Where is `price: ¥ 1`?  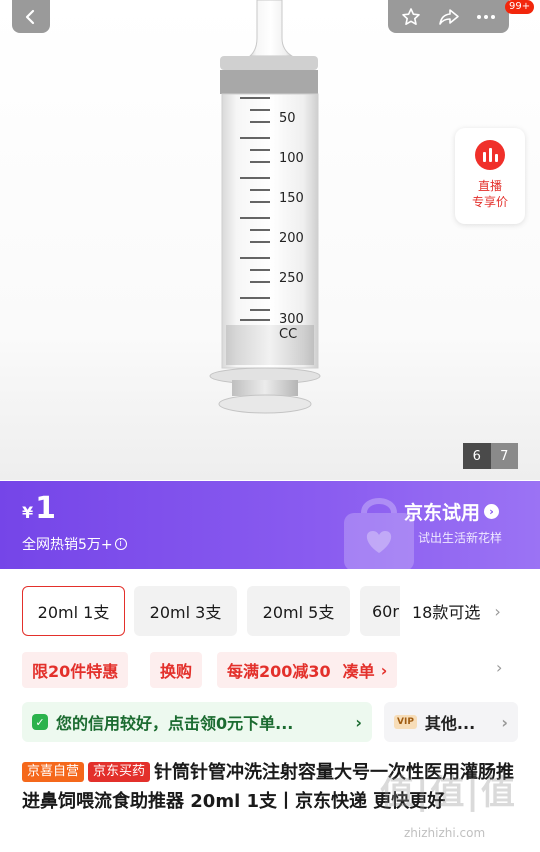
price: ¥ 1 is located at coordinates (39, 508).